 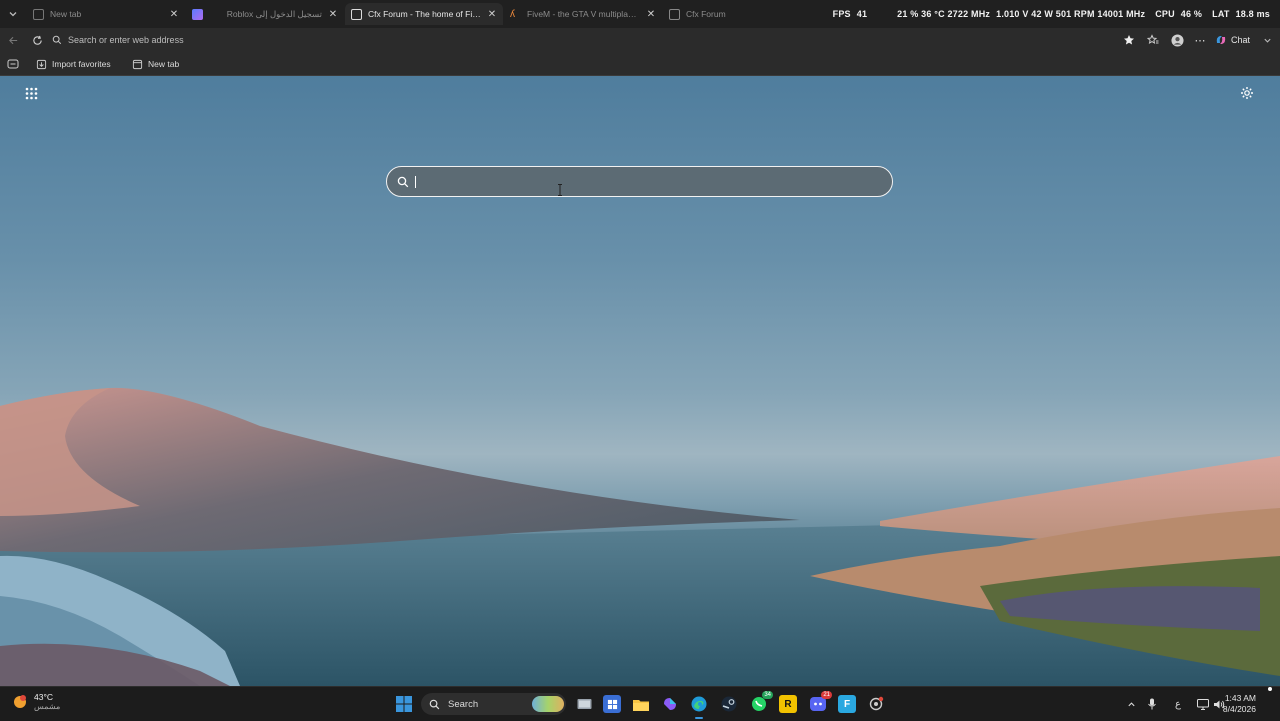 I want to click on active-app-indicator, so click(x=699, y=718).